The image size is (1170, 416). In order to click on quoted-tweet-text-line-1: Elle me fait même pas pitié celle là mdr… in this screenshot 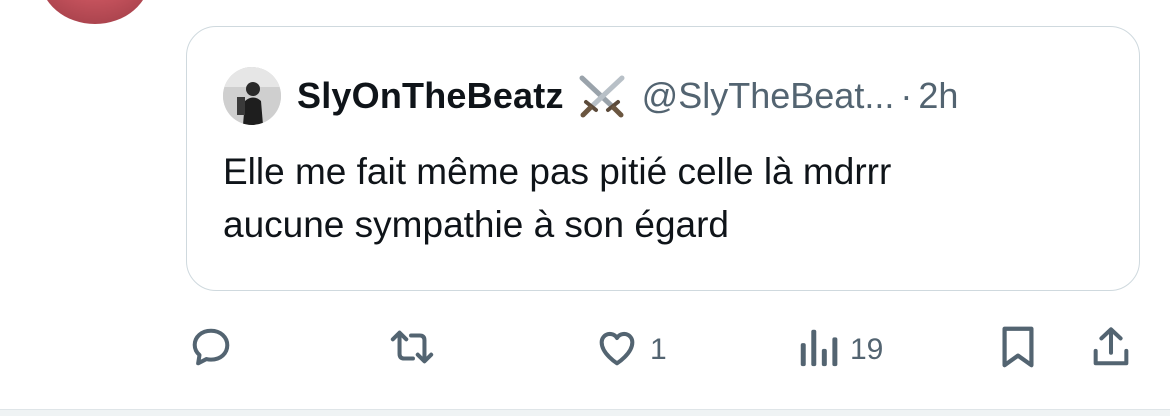, I will do `click(557, 171)`.